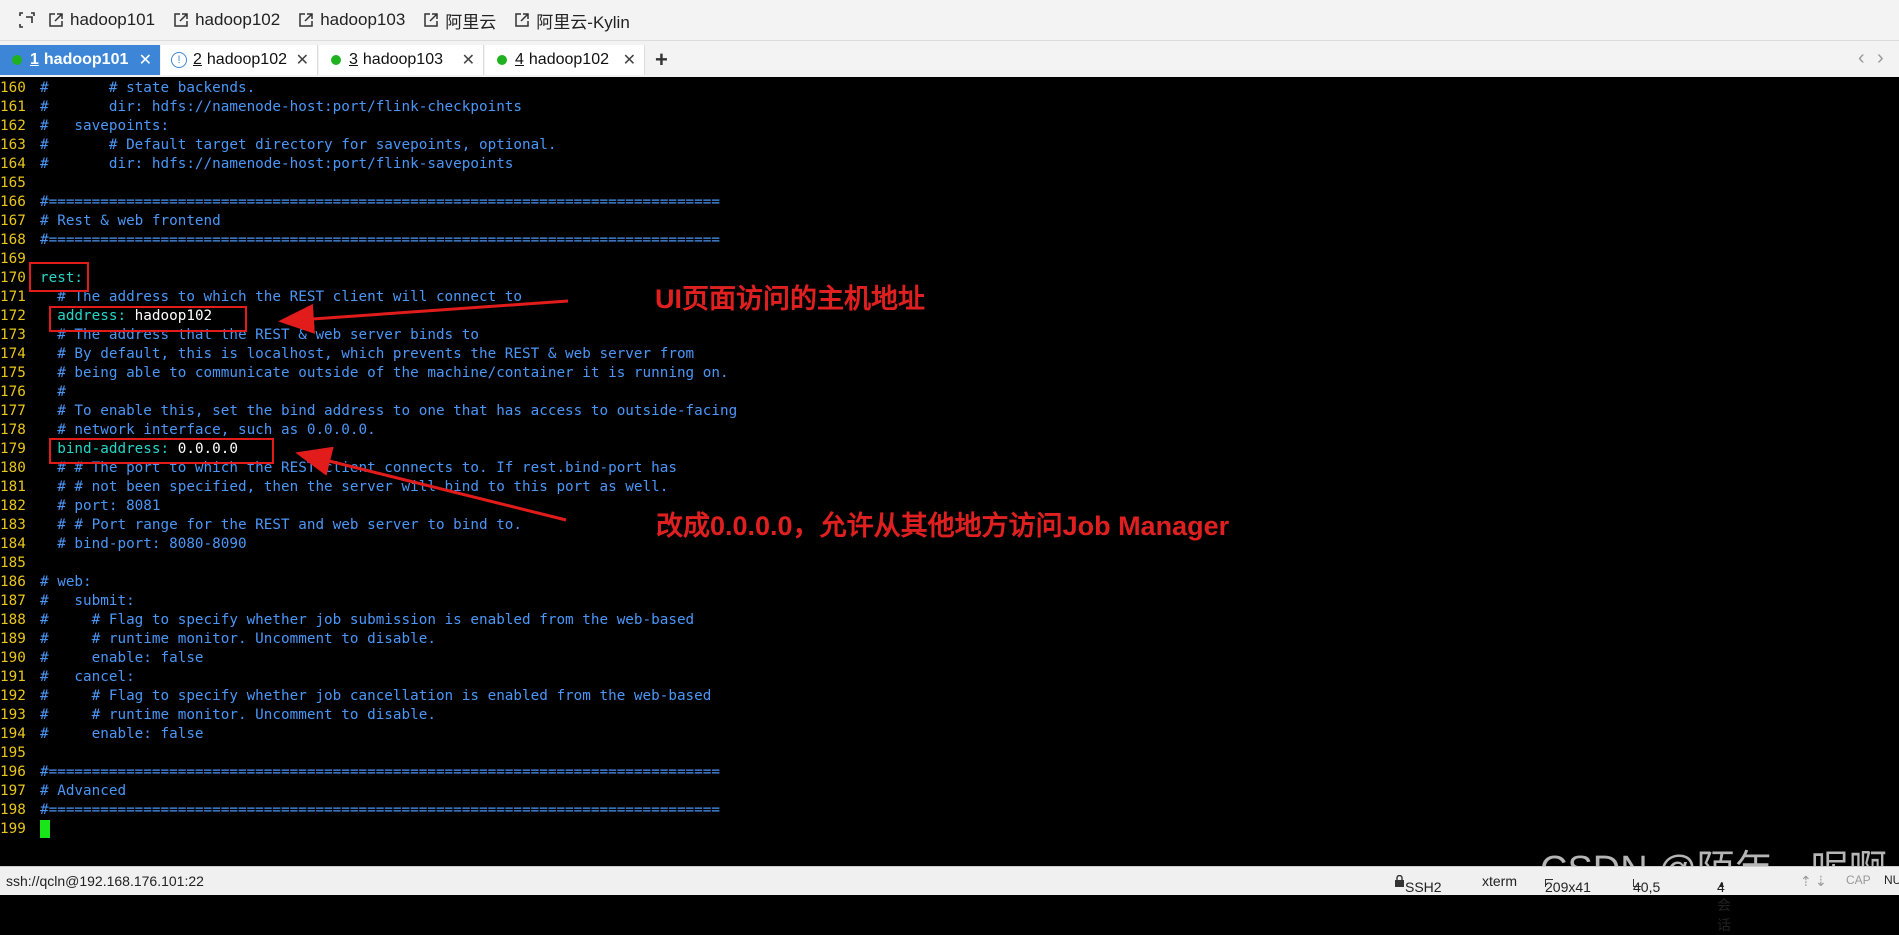  What do you see at coordinates (423, 410) in the screenshot?
I see `annotation-arrows` at bounding box center [423, 410].